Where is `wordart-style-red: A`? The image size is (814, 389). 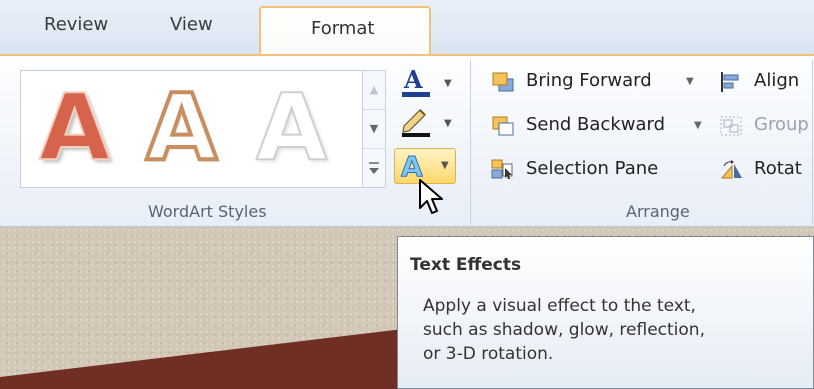 wordart-style-red: A is located at coordinates (74, 128).